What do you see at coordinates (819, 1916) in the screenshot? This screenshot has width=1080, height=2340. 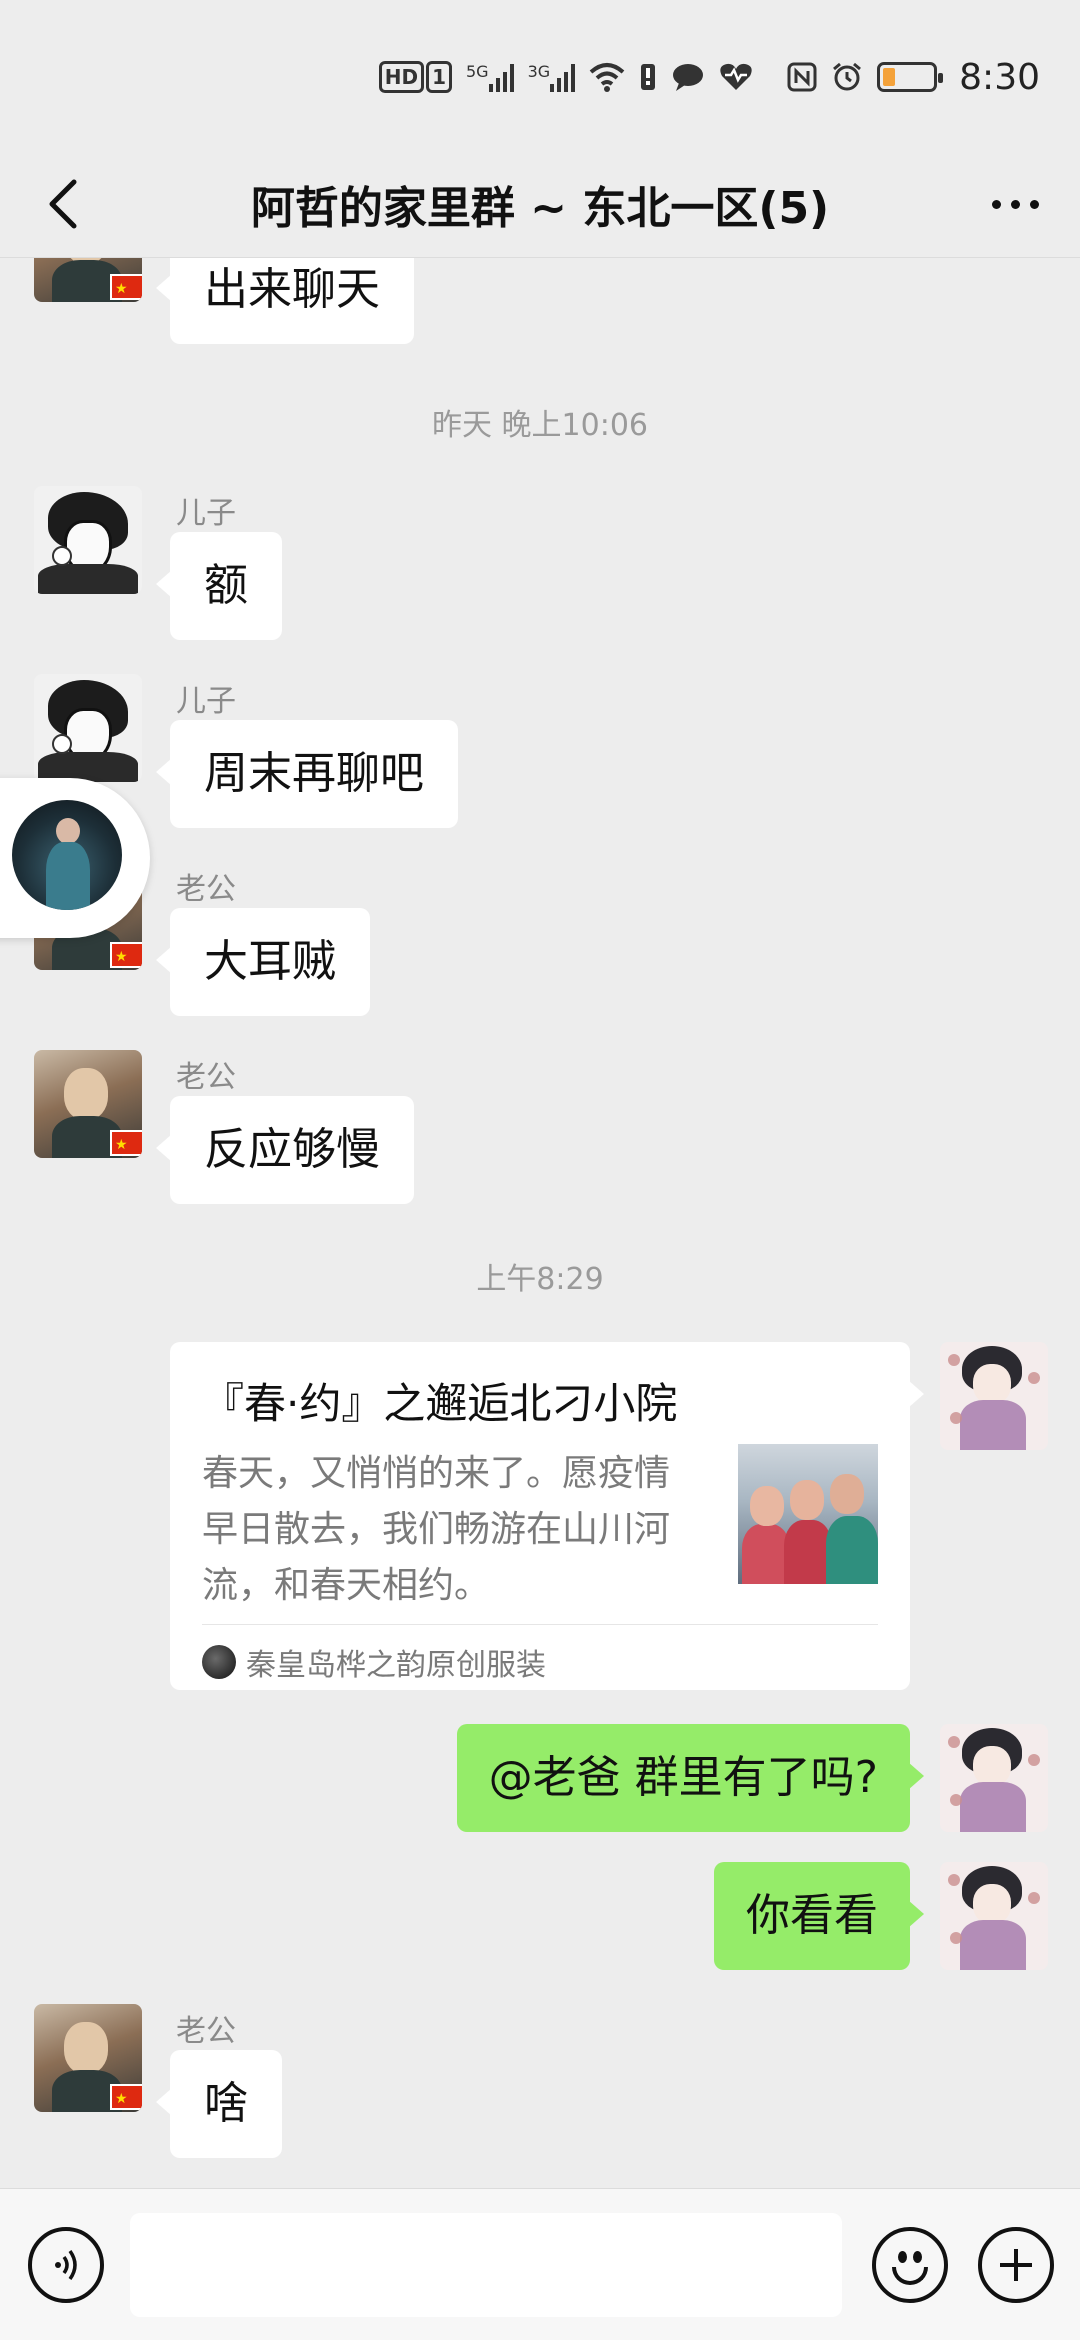 I see `message-bubble-outgoing: 你看看` at bounding box center [819, 1916].